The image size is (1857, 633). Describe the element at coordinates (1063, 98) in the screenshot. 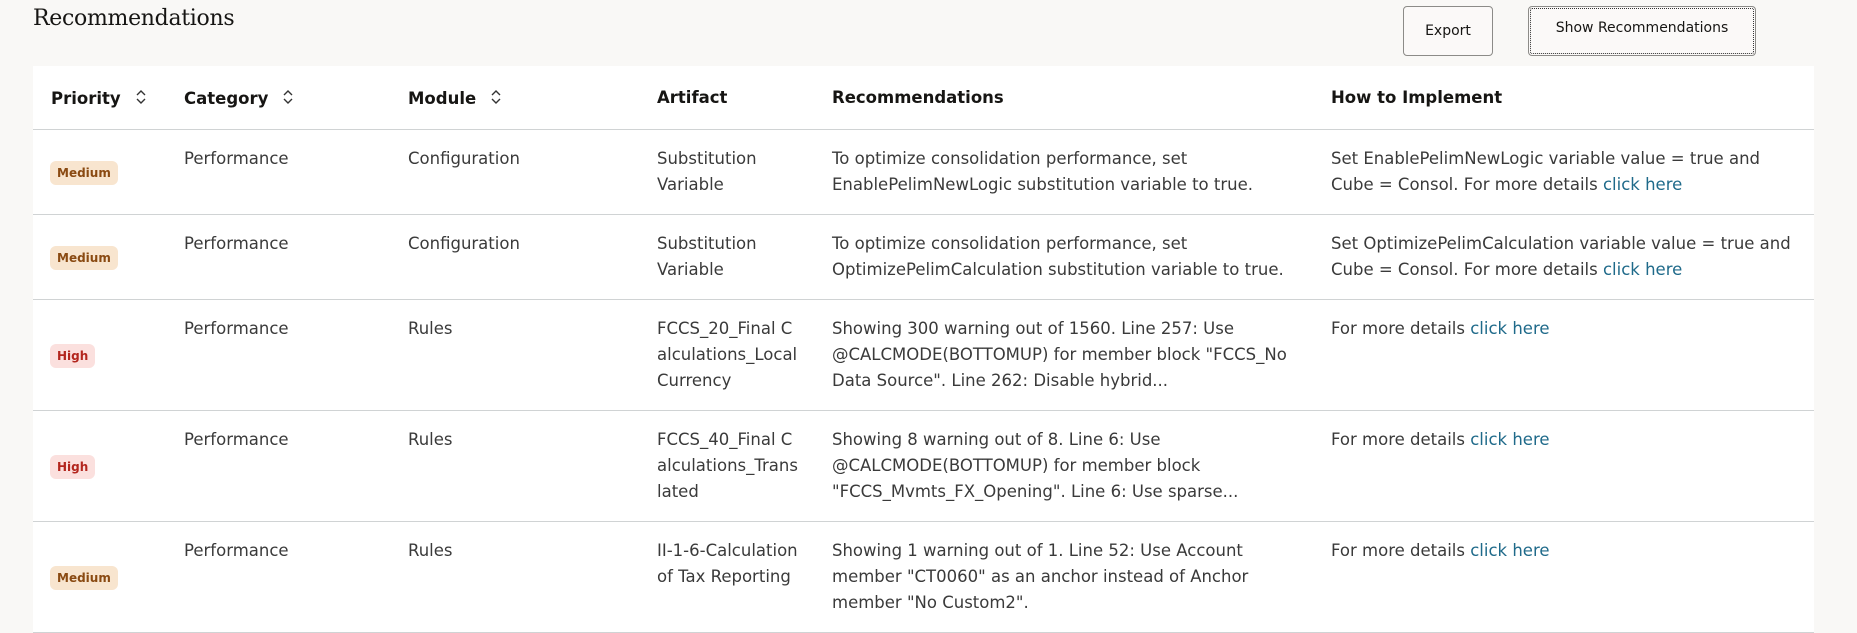

I see `column-header-recommendations: Recommendations` at that location.